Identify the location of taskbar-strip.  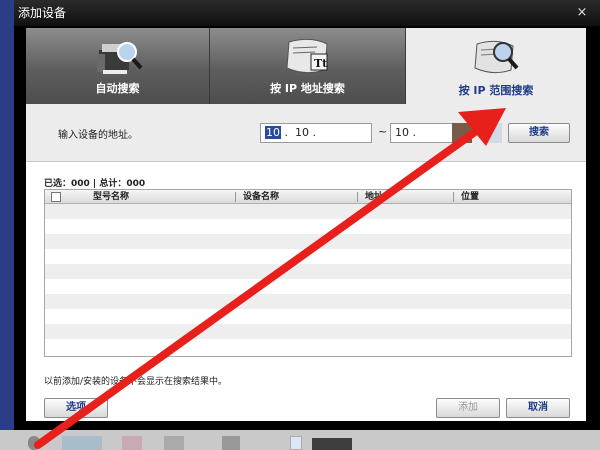
(300, 440).